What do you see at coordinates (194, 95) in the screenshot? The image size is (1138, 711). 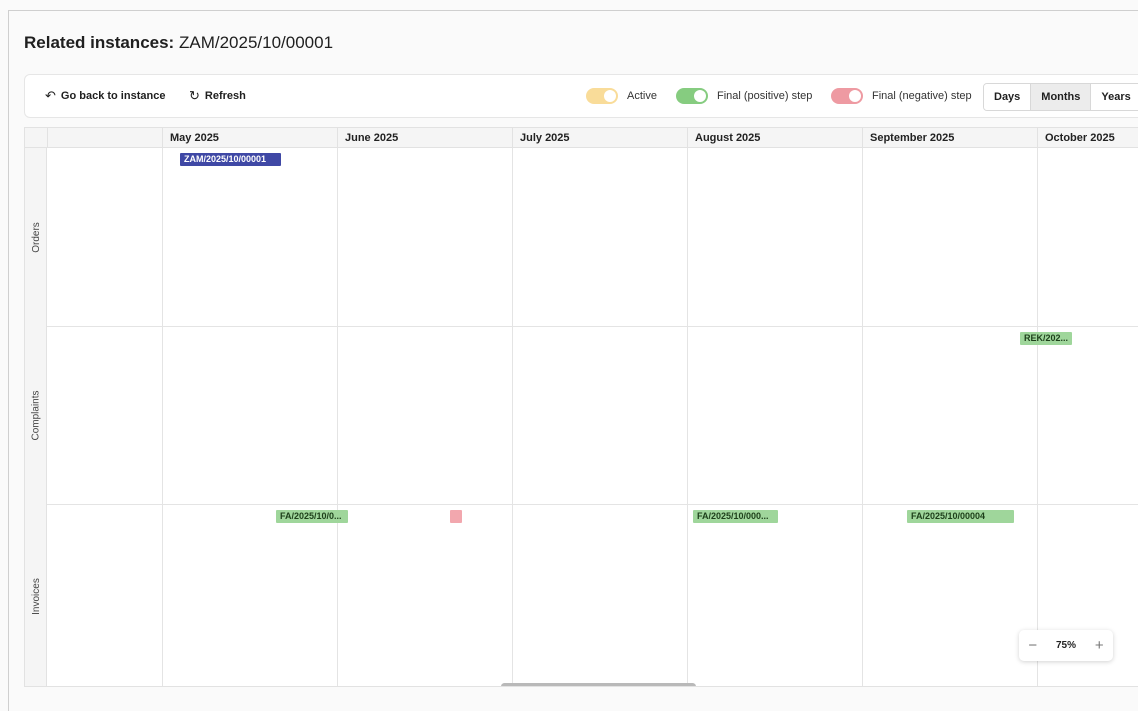 I see `refresh-icon: ↻` at bounding box center [194, 95].